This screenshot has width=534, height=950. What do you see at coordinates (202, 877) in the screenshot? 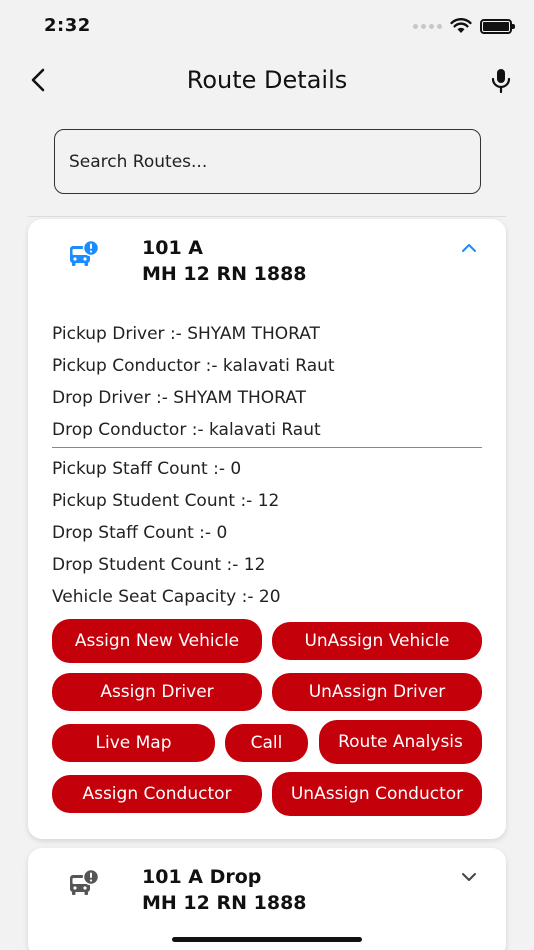
I see `route-name: 101 A Drop` at bounding box center [202, 877].